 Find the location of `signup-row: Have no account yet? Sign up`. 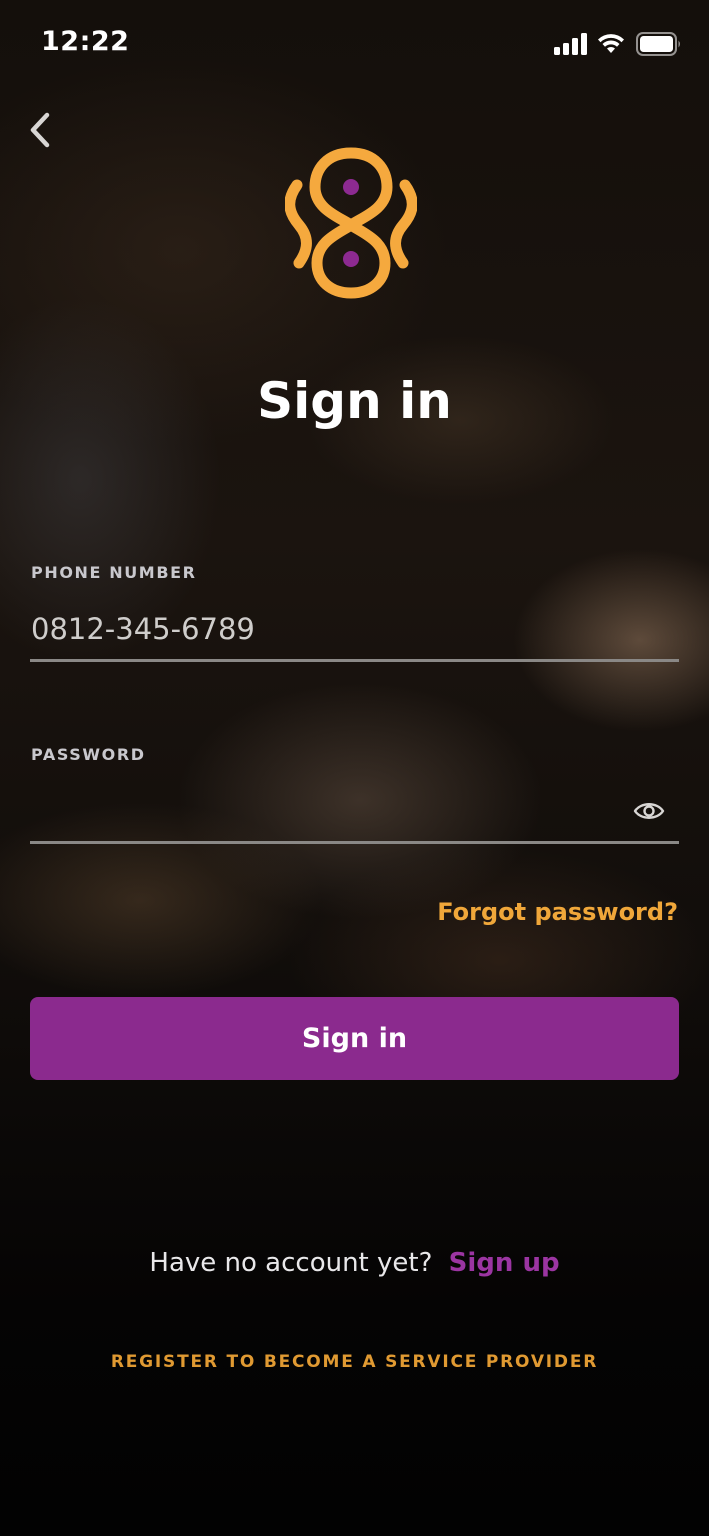

signup-row: Have no account yet? Sign up is located at coordinates (354, 1263).